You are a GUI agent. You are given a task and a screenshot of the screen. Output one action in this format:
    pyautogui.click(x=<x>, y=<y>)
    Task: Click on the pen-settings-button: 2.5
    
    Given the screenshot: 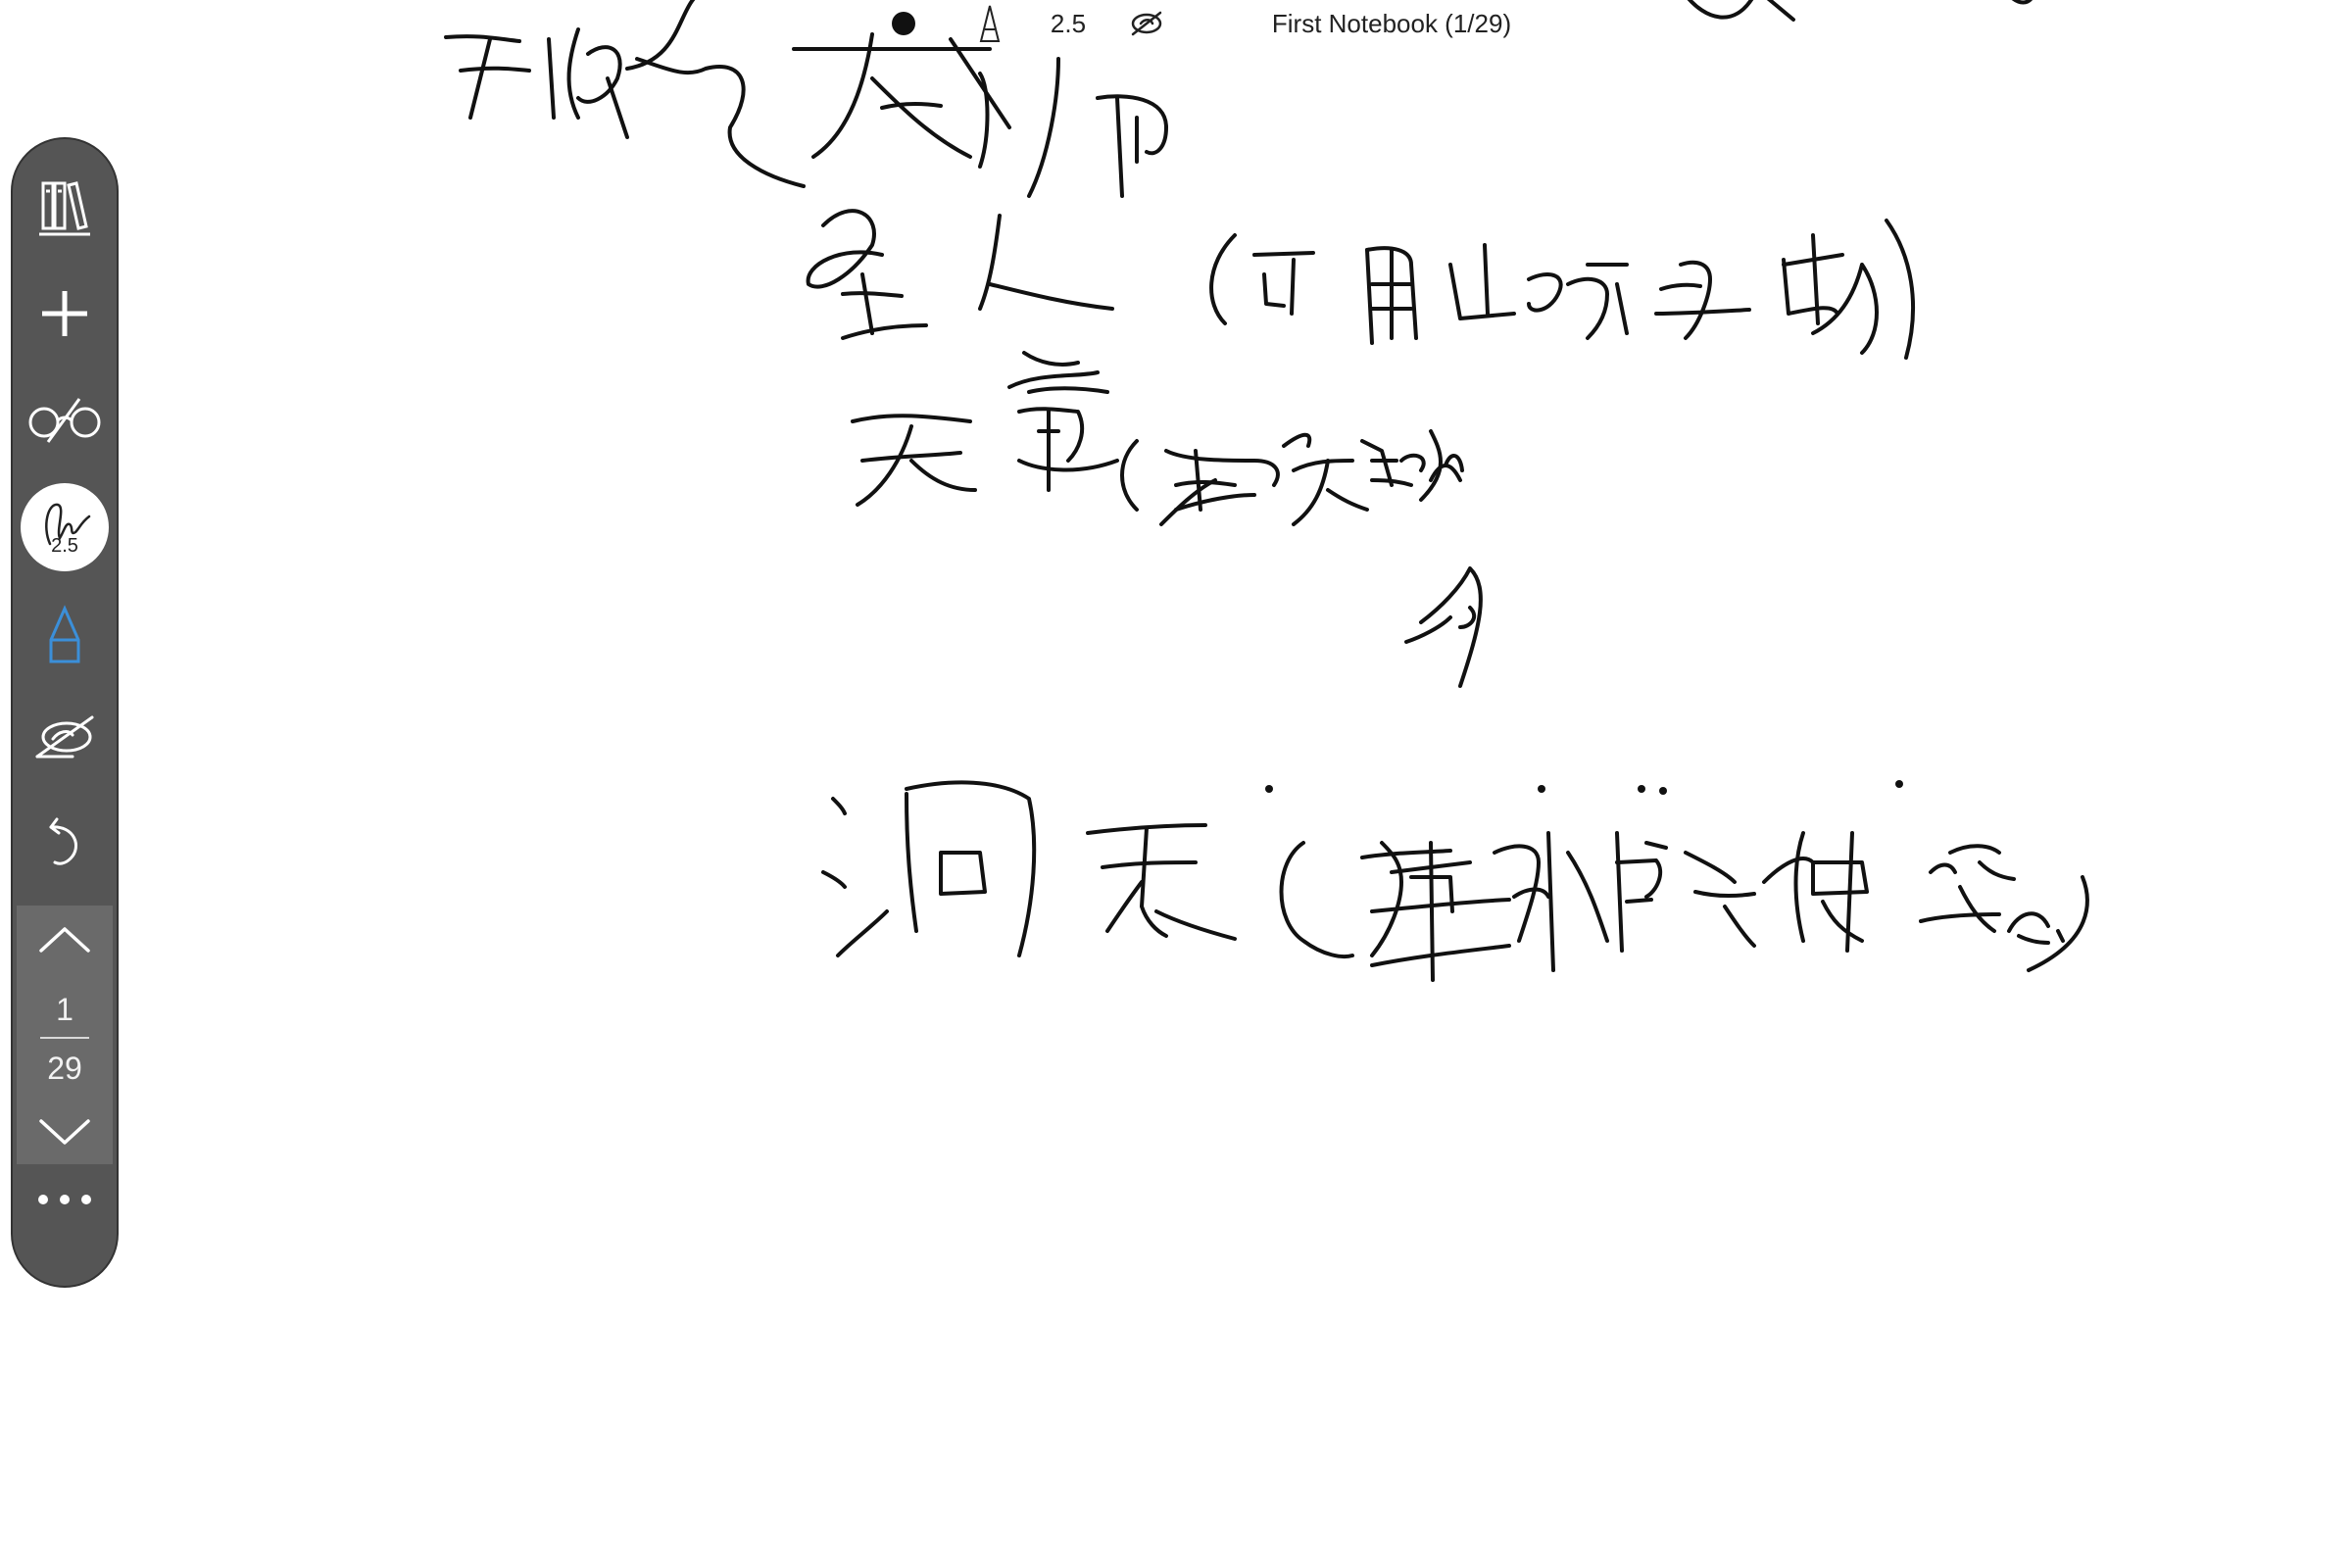 What is the action you would take?
    pyautogui.click(x=65, y=527)
    